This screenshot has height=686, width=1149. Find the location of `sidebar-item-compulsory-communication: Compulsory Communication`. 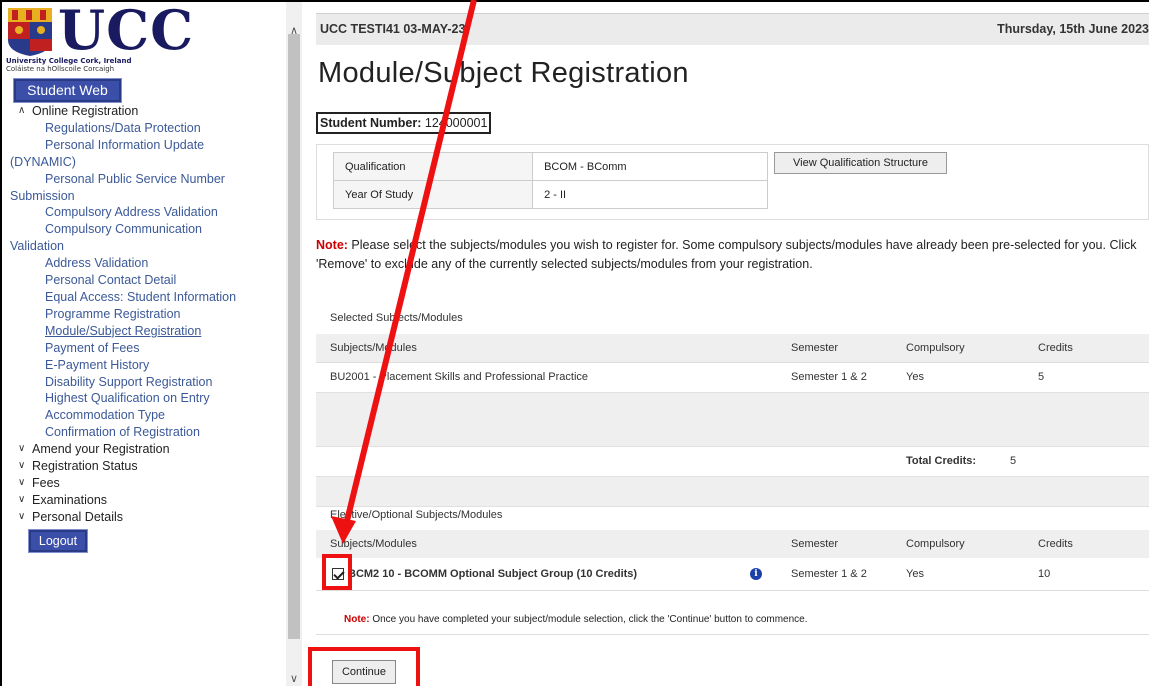

sidebar-item-compulsory-communication: Compulsory Communication is located at coordinates (144, 229).